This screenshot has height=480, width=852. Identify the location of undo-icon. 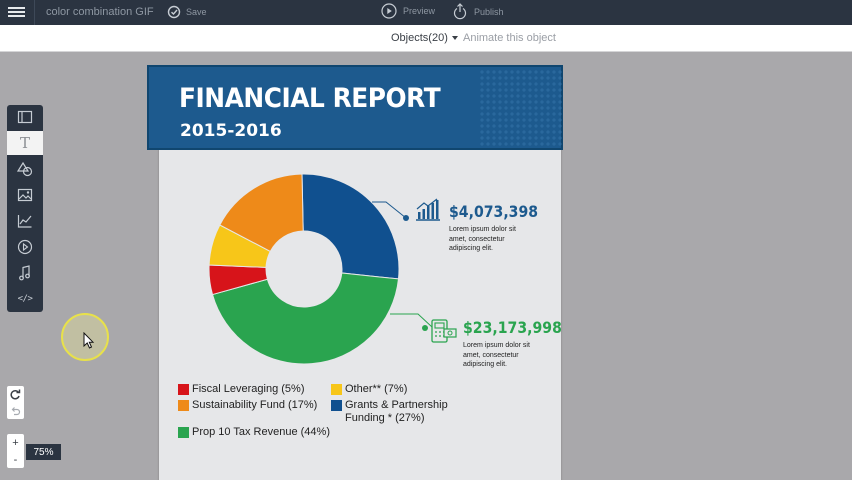
(16, 410).